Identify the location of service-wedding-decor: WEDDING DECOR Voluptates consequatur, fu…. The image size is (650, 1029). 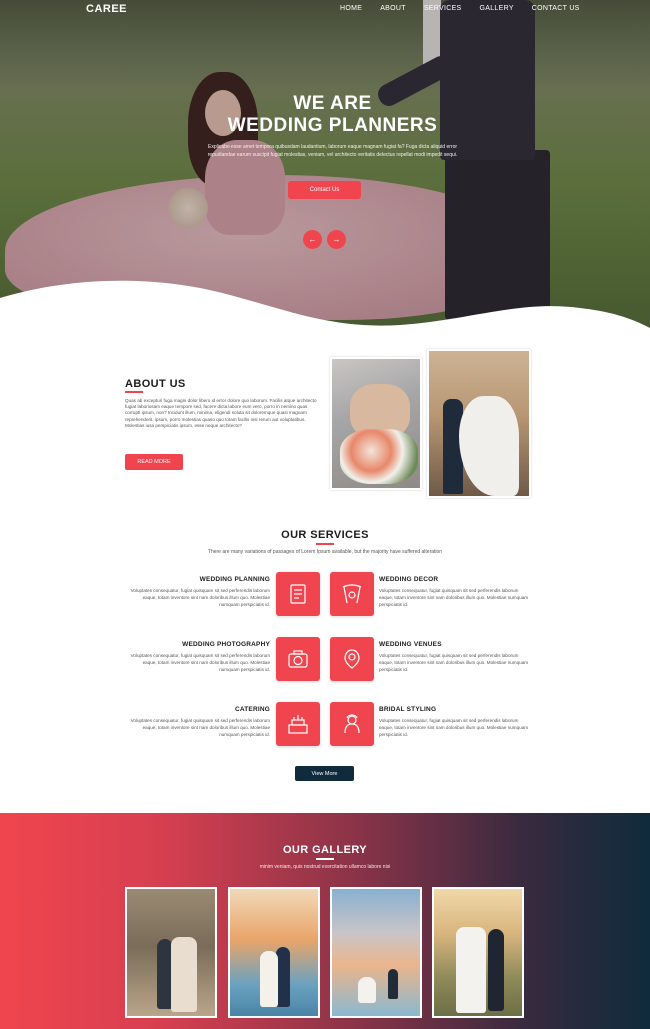
(454, 592).